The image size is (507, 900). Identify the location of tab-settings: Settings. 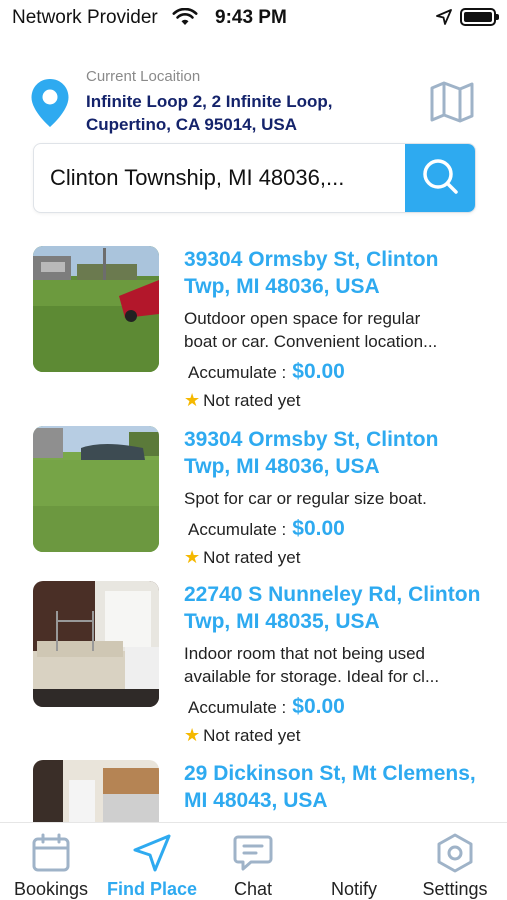
(455, 861).